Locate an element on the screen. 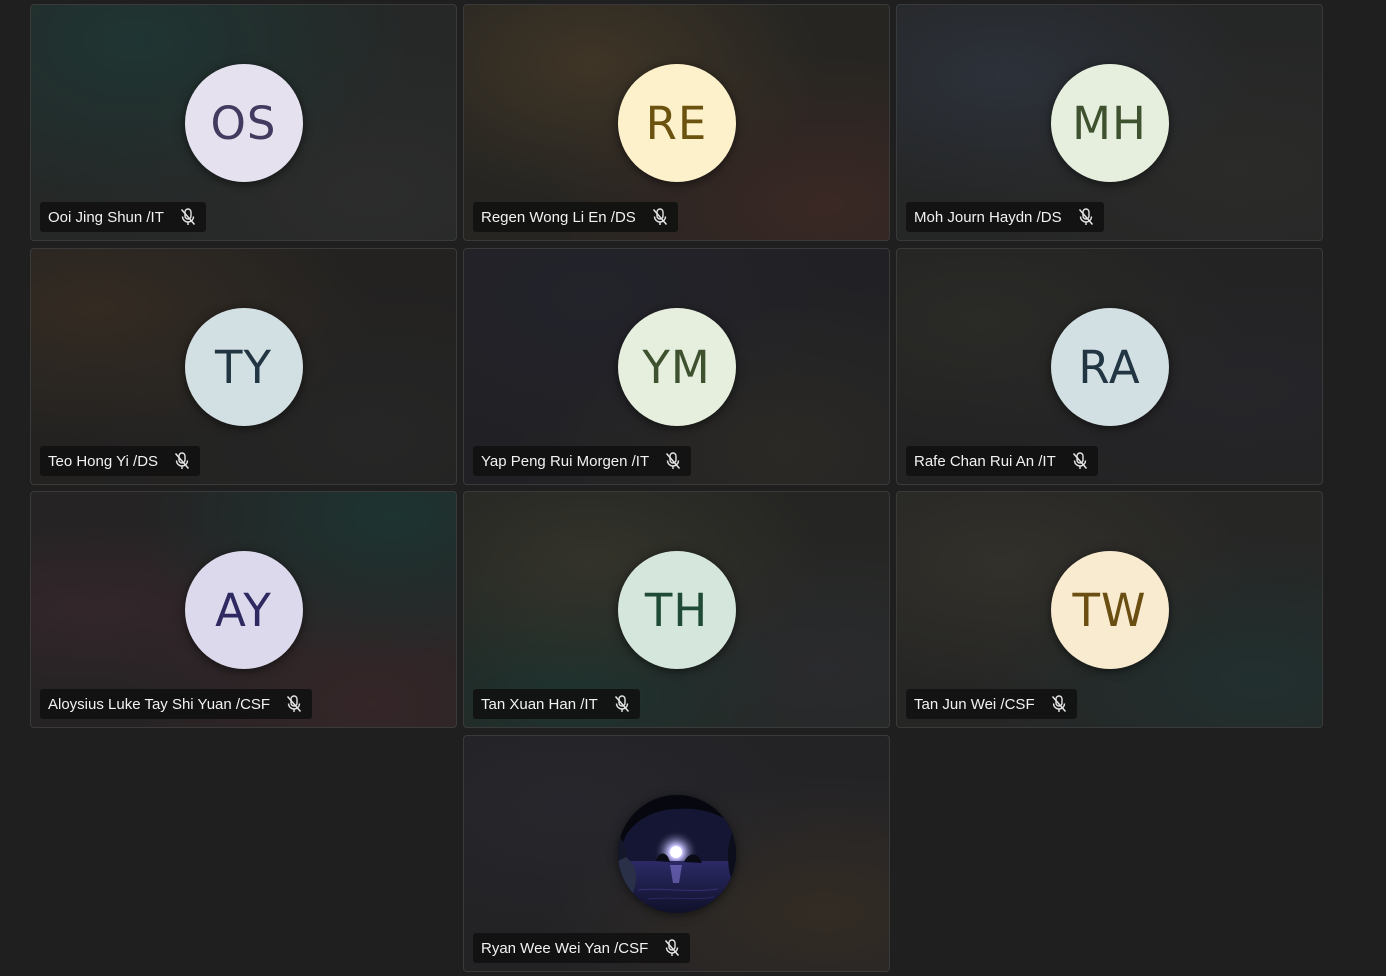 The height and width of the screenshot is (976, 1386). participant-name: Yap Peng Rui Morgen /IT is located at coordinates (565, 461).